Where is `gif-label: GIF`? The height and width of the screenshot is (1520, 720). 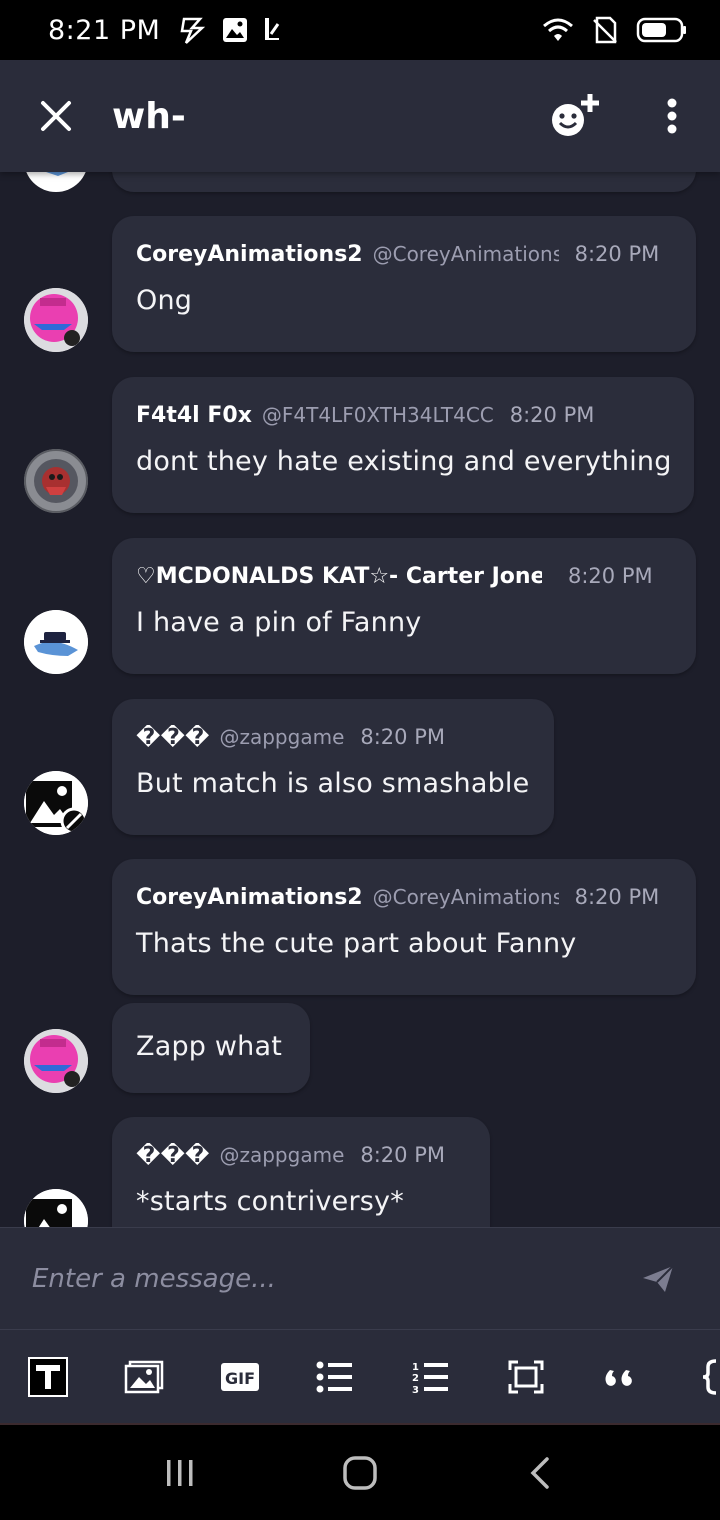
gif-label: GIF is located at coordinates (240, 1378).